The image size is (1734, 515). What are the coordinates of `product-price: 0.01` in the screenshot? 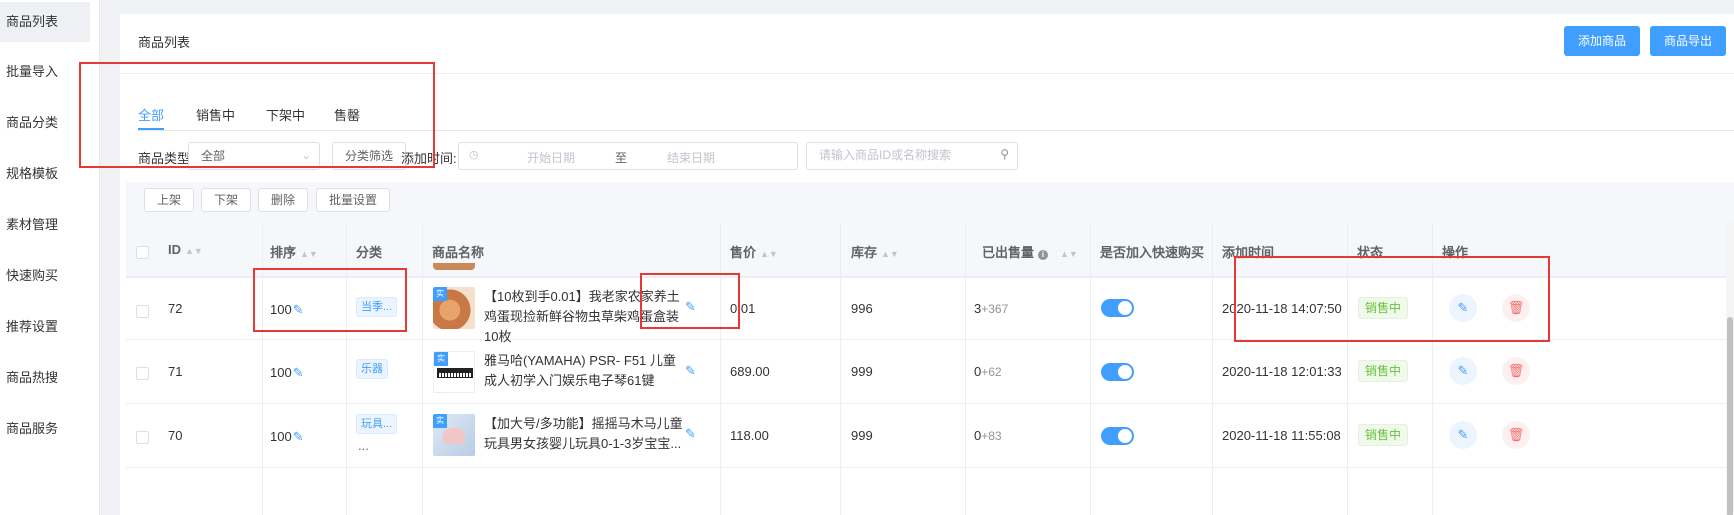 It's located at (743, 308).